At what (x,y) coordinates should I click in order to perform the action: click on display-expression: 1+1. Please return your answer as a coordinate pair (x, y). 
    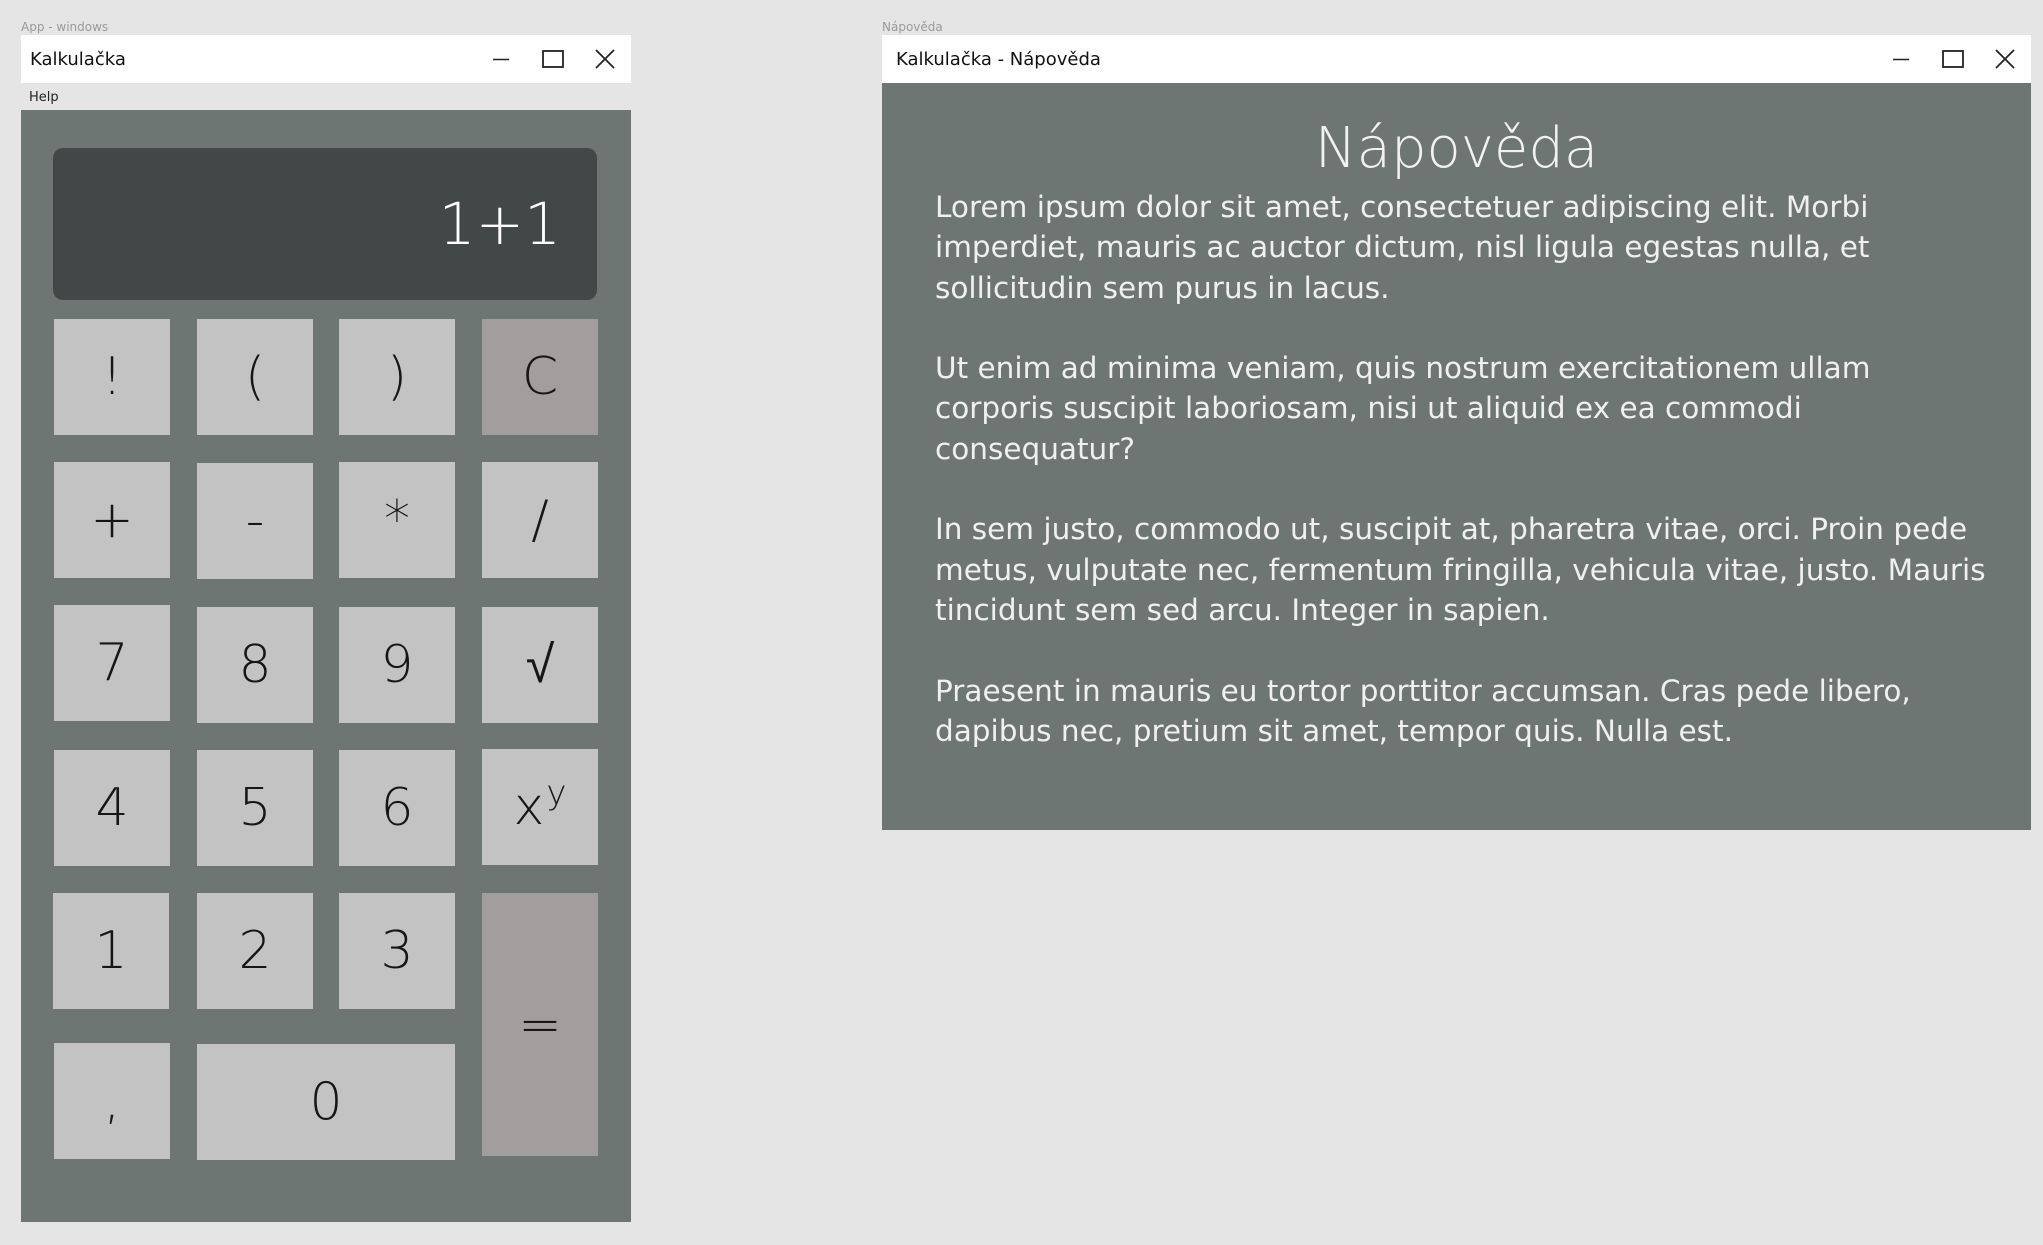
    Looking at the image, I should click on (499, 224).